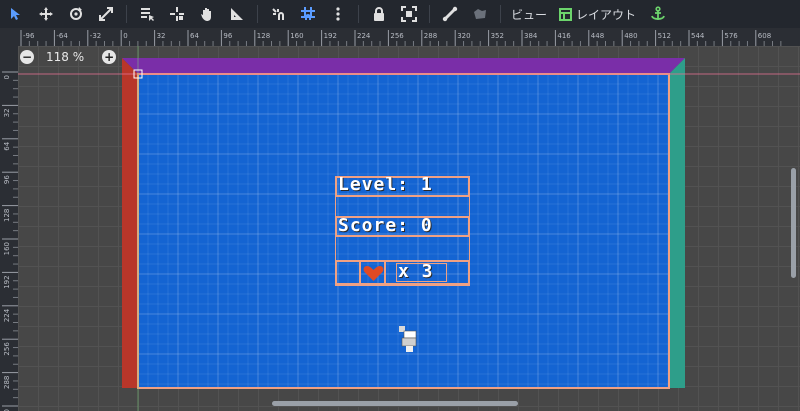  Describe the element at coordinates (793, 223) in the screenshot. I see `vertical-scrollbar` at that location.